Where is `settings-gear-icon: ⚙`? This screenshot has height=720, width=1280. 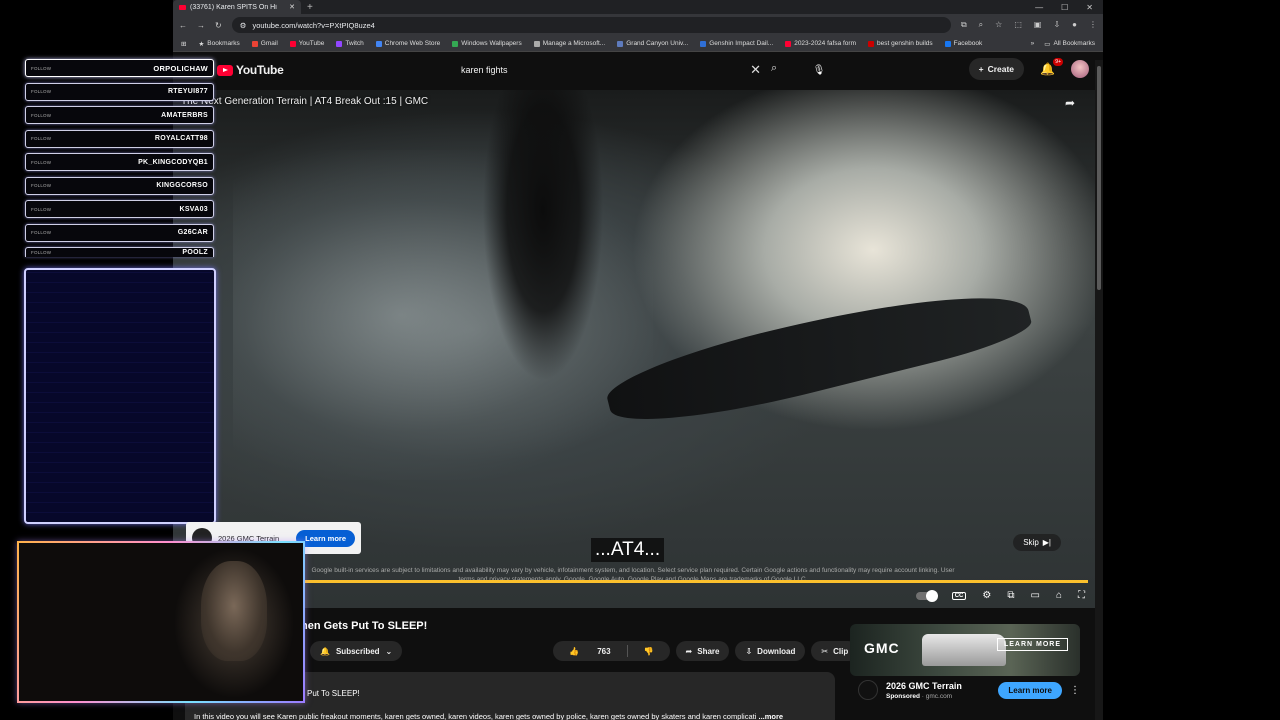 settings-gear-icon: ⚙ is located at coordinates (986, 595).